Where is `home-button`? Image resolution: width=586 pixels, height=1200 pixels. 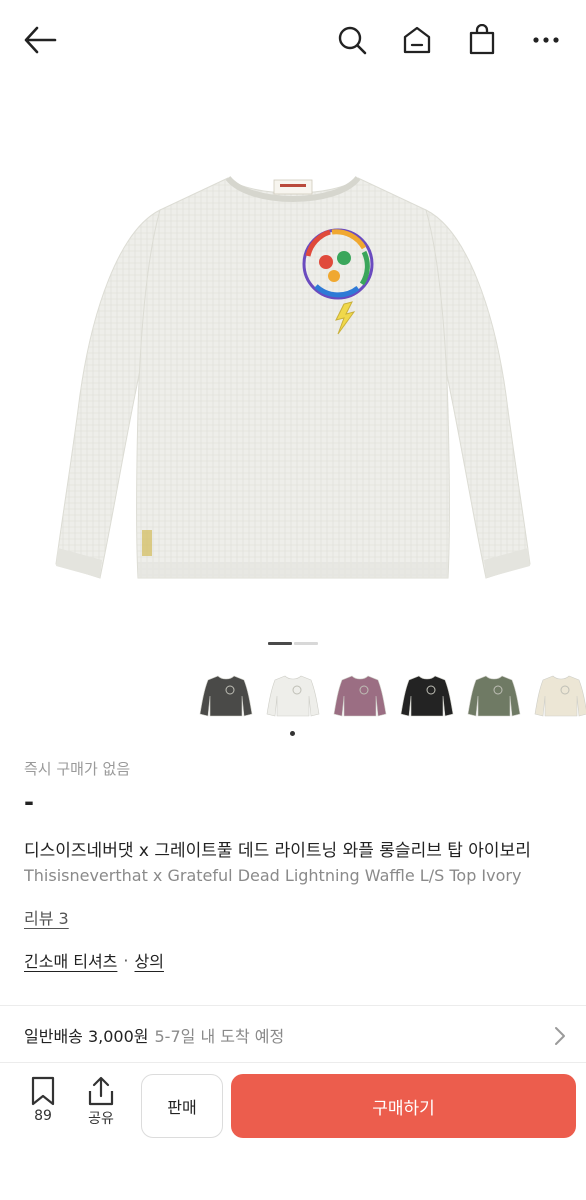 home-button is located at coordinates (417, 40).